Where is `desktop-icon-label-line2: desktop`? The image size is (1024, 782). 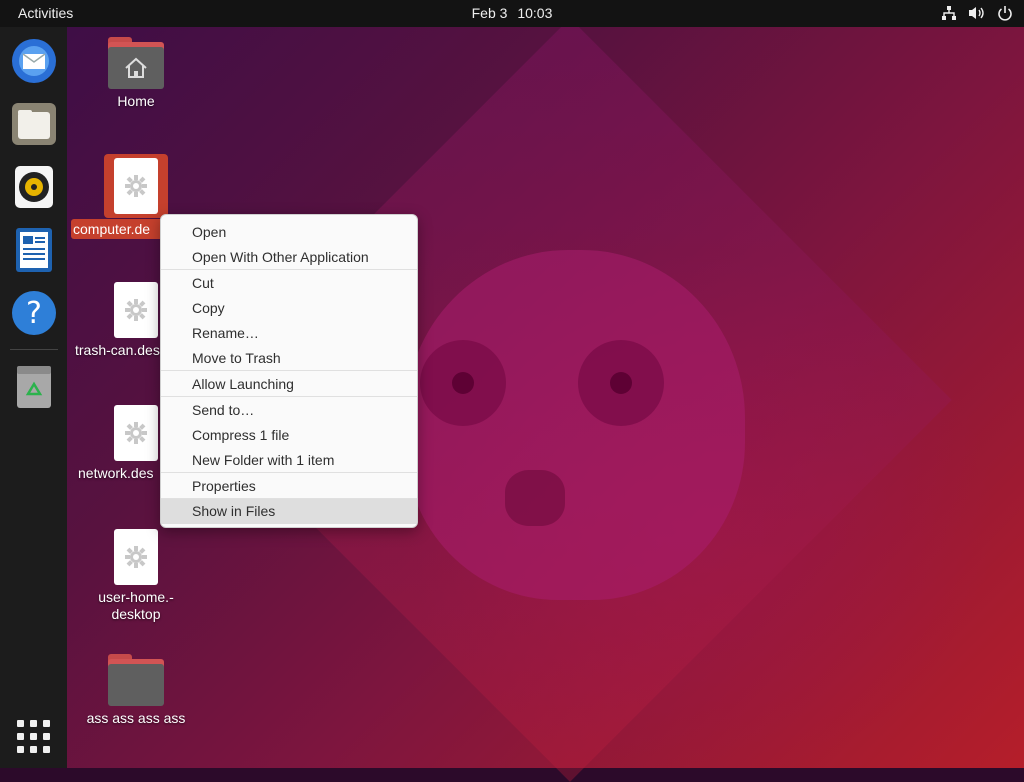 desktop-icon-label-line2: desktop is located at coordinates (136, 614).